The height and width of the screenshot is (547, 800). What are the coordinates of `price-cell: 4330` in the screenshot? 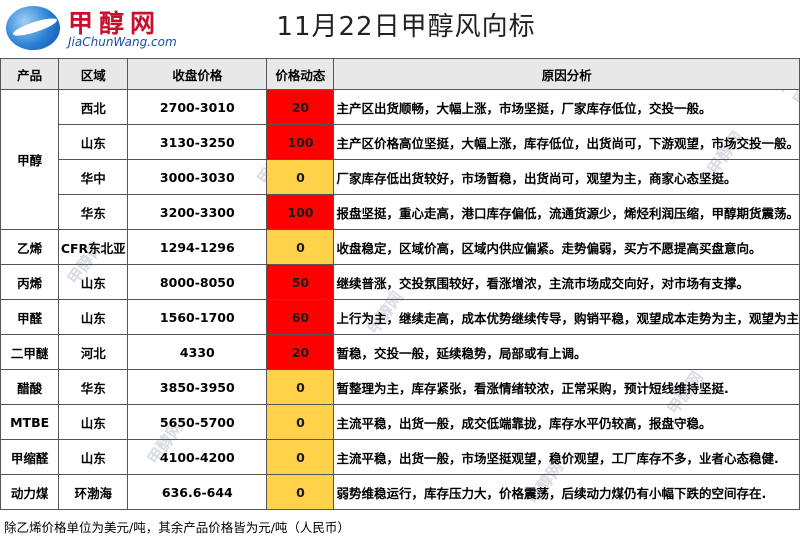 It's located at (197, 352).